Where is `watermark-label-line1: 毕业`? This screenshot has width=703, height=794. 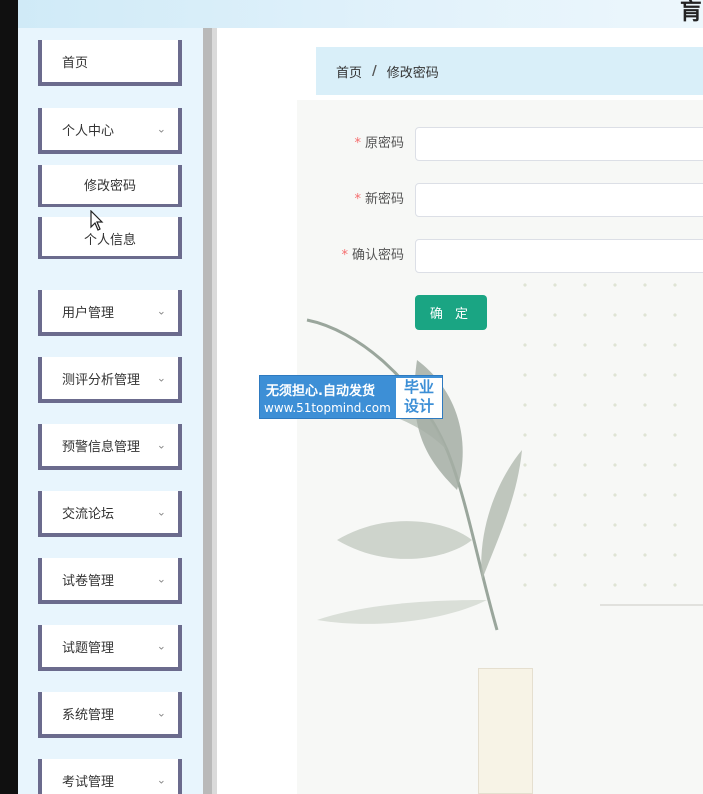
watermark-label-line1: 毕业 is located at coordinates (418, 387).